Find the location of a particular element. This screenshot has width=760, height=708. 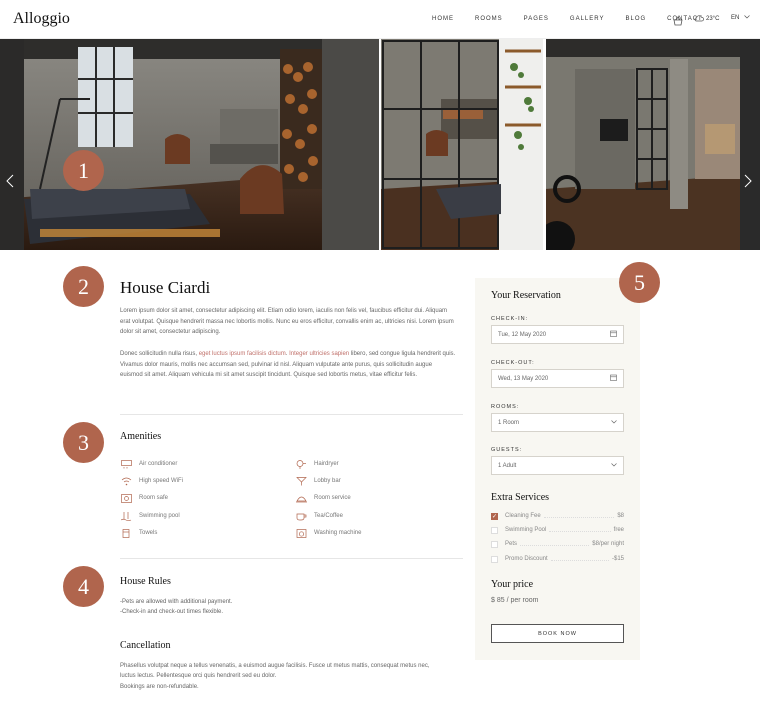

service-pets: Pets $8/per night is located at coordinates (557, 544).